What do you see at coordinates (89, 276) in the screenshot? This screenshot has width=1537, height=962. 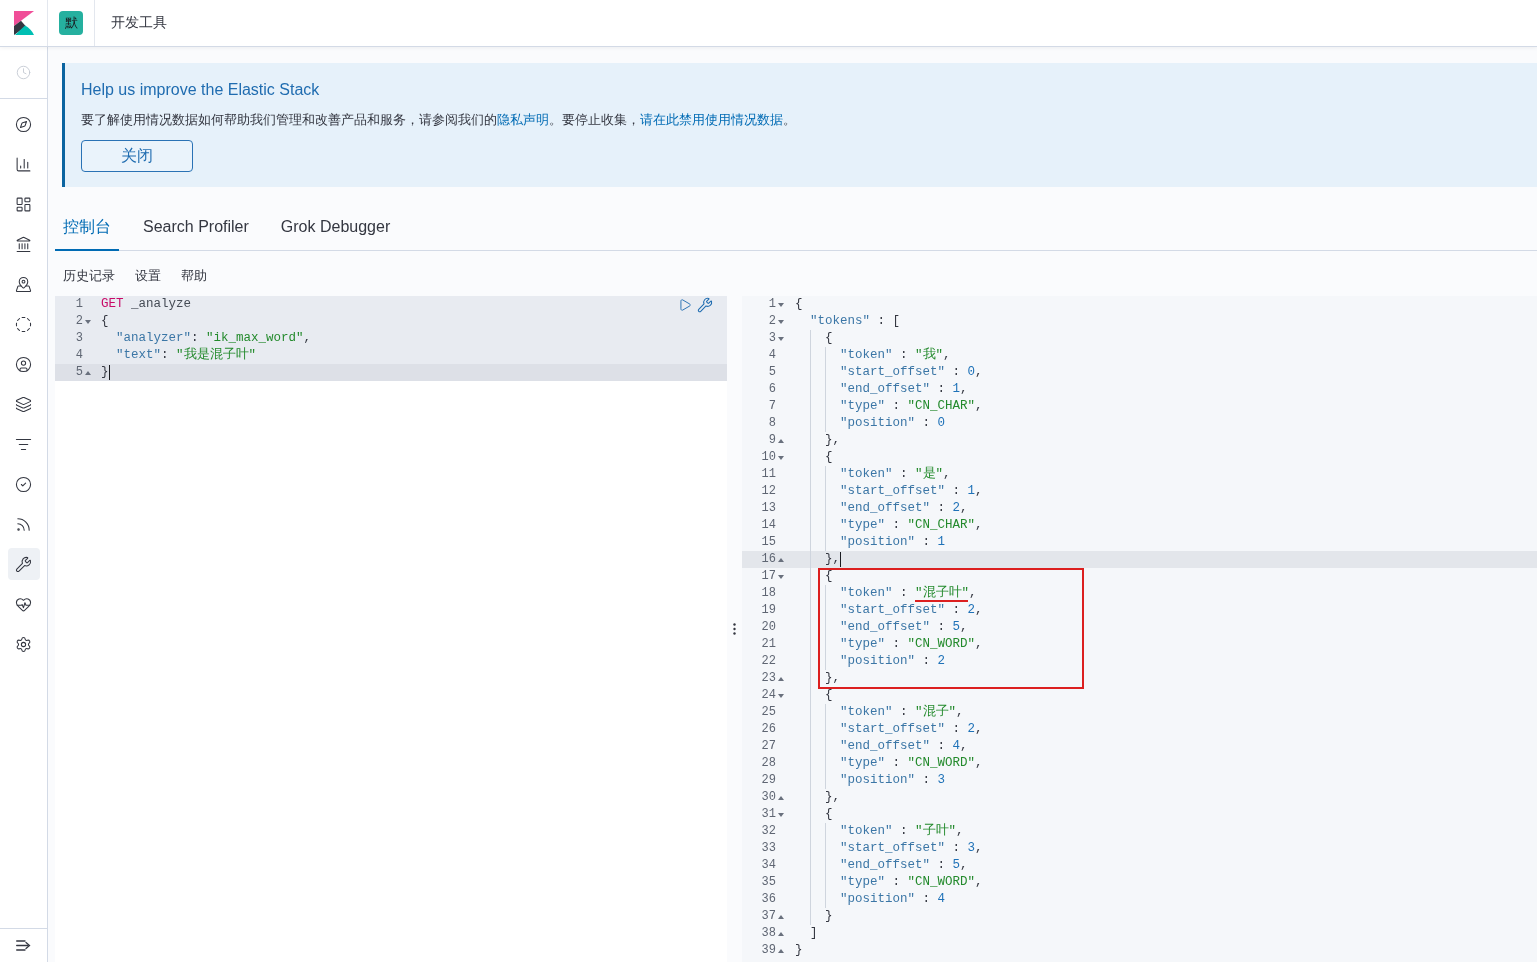 I see `toolbar-link: 历史记录` at bounding box center [89, 276].